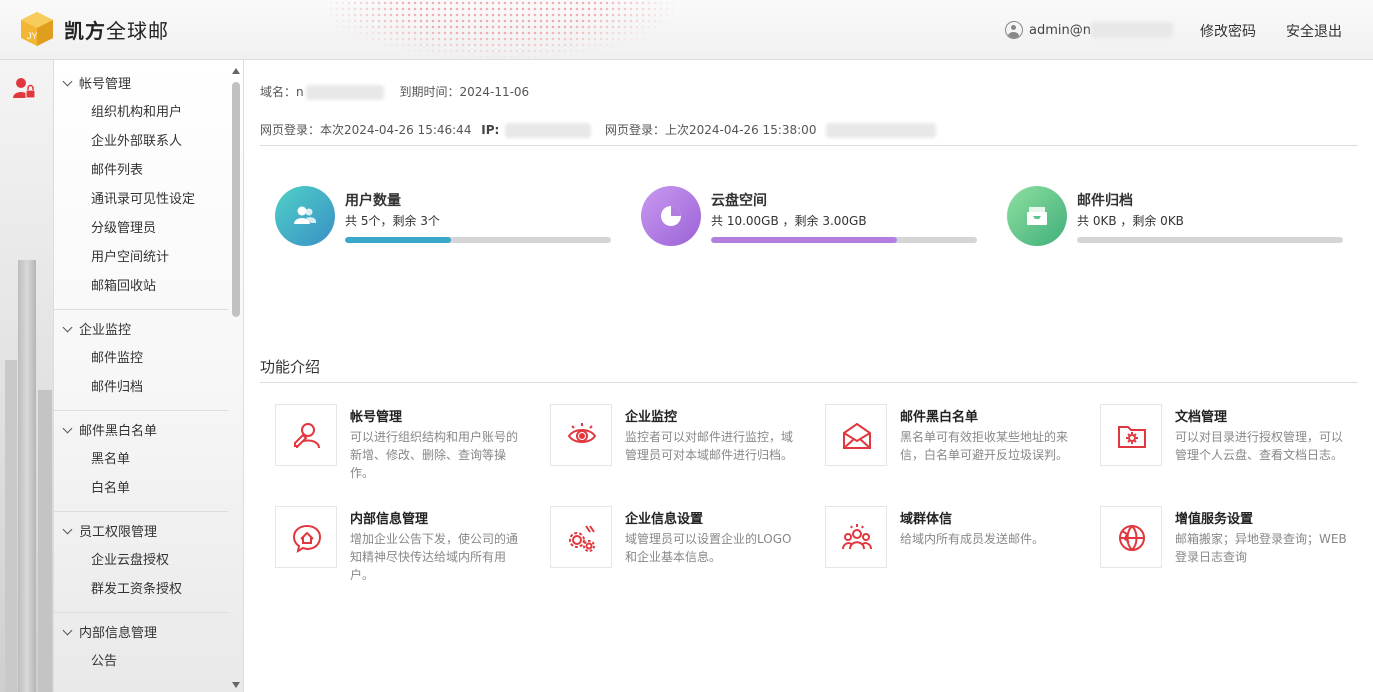 The image size is (1373, 692). What do you see at coordinates (142, 459) in the screenshot?
I see `sidebar-item: 黑名单` at bounding box center [142, 459].